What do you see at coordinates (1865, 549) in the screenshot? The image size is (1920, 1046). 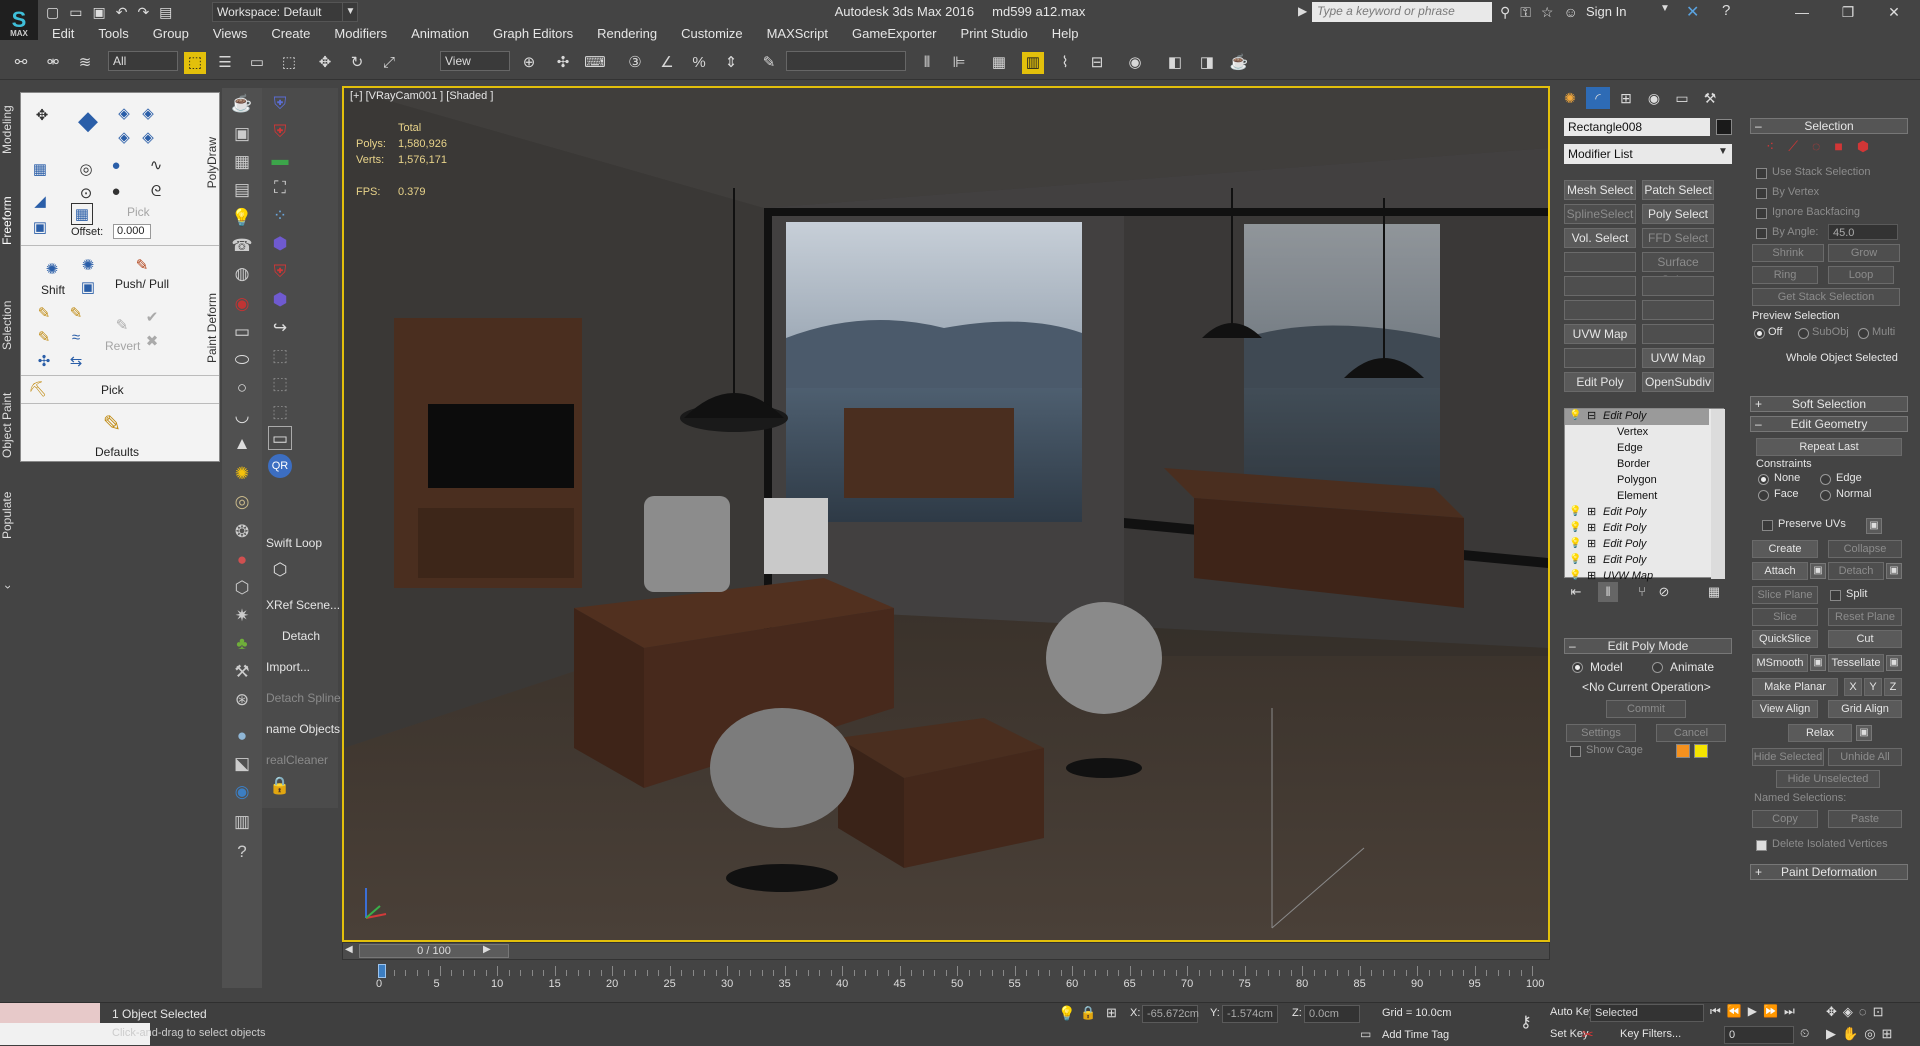 I see `collapse-button: Collapse` at bounding box center [1865, 549].